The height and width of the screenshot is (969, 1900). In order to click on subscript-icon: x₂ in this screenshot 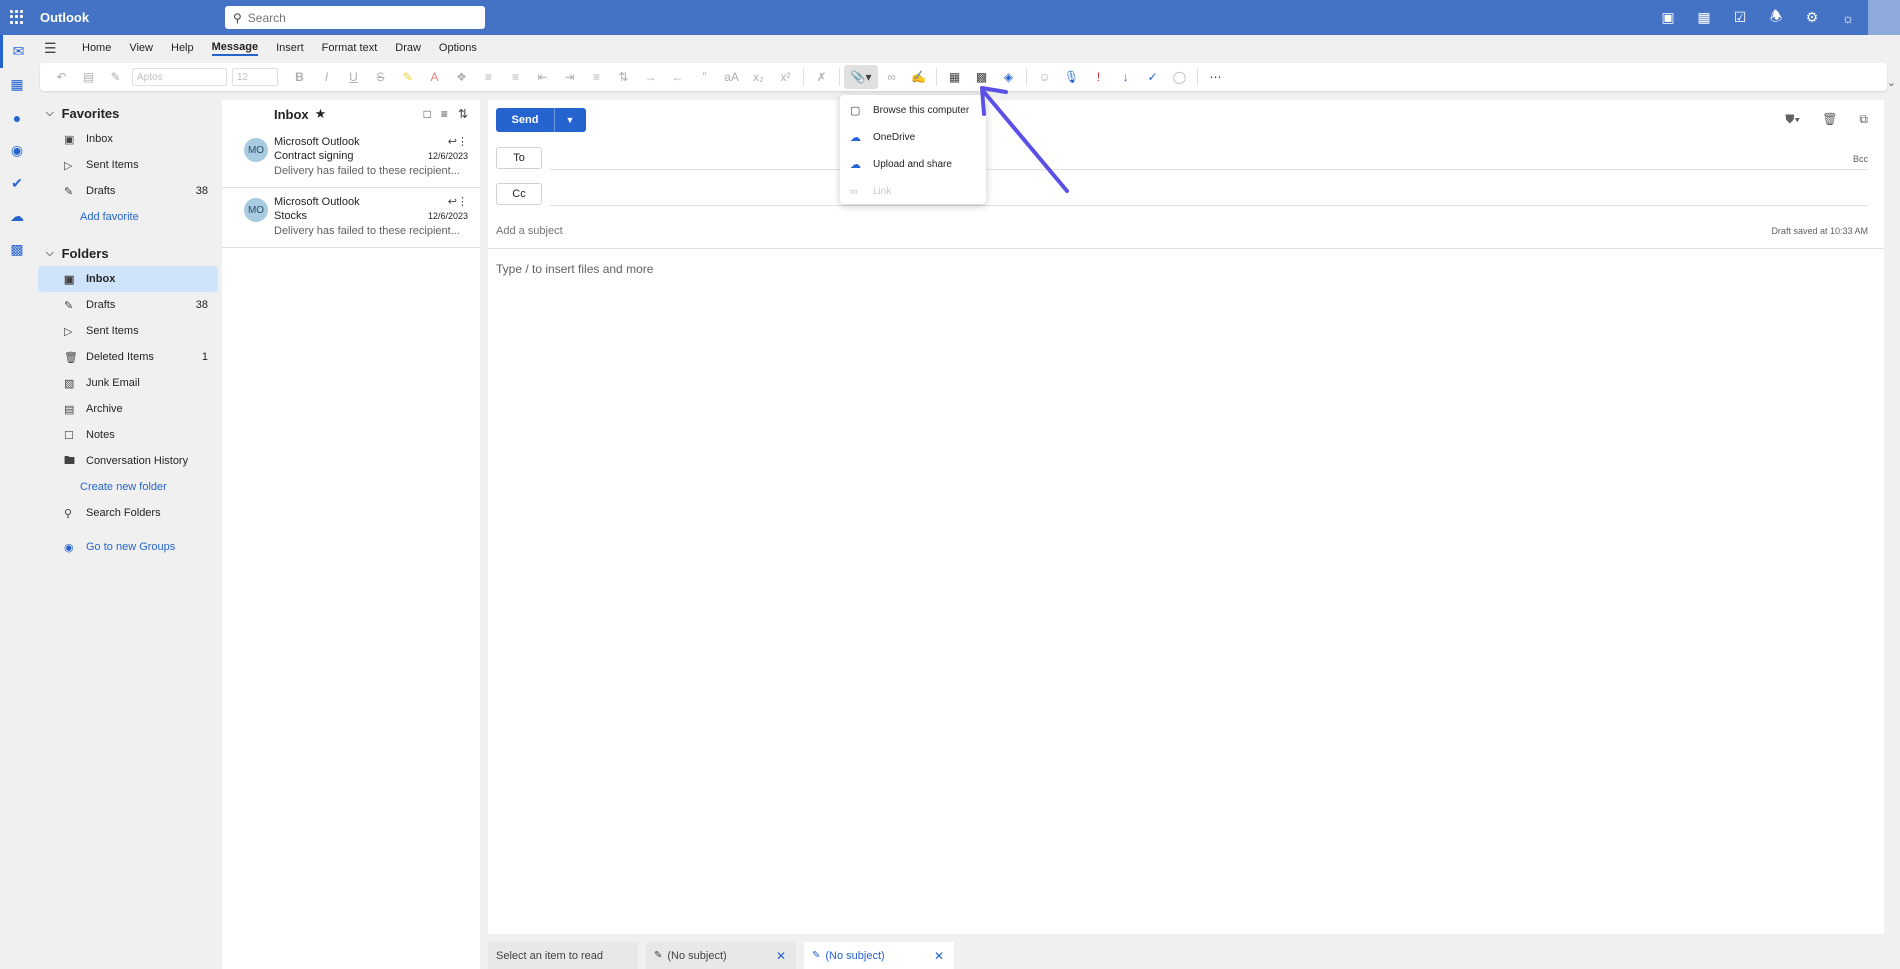, I will do `click(758, 77)`.